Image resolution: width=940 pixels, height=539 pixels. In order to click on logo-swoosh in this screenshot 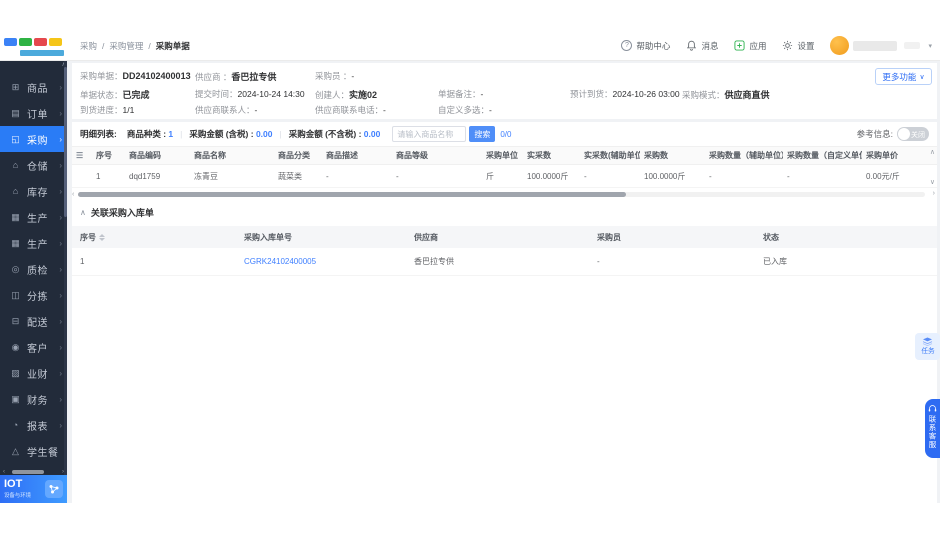, I will do `click(42, 53)`.